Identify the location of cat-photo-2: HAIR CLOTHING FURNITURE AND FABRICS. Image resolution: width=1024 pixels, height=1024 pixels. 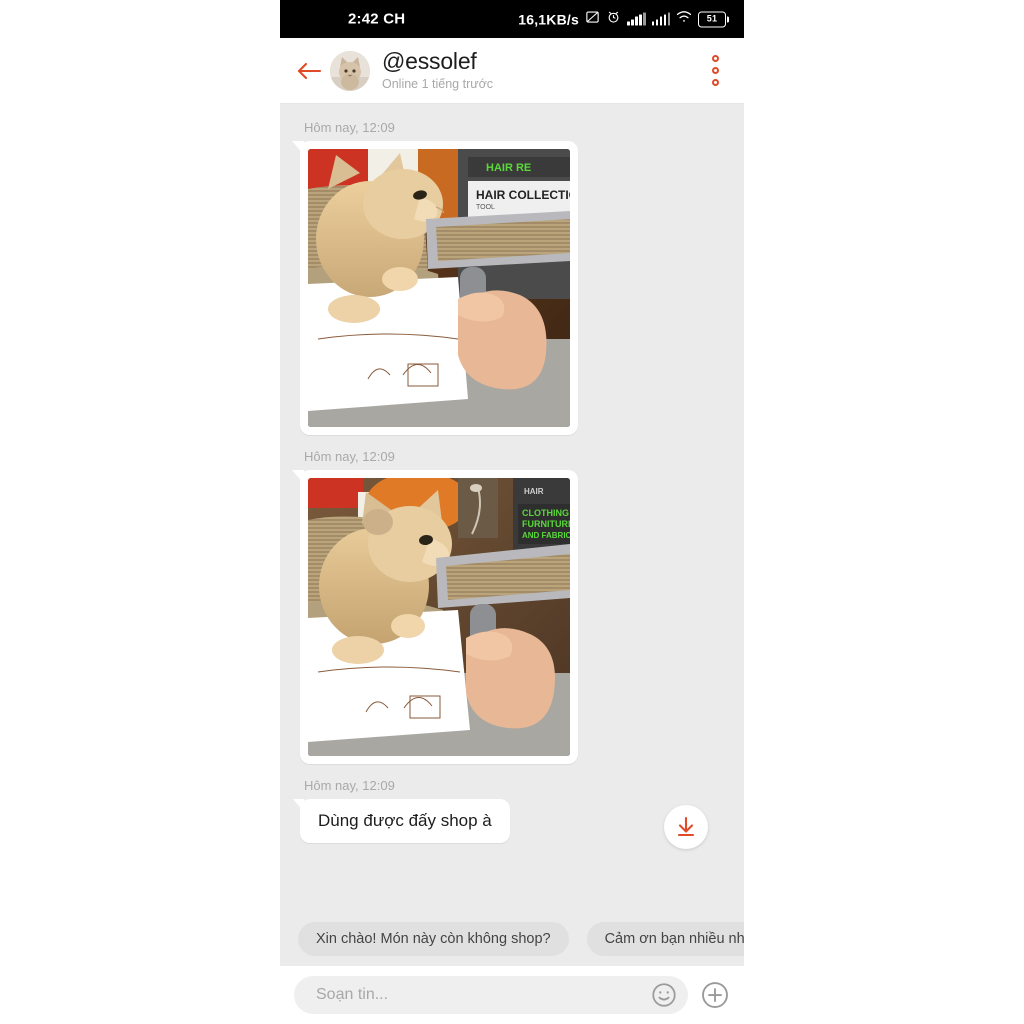
(439, 617).